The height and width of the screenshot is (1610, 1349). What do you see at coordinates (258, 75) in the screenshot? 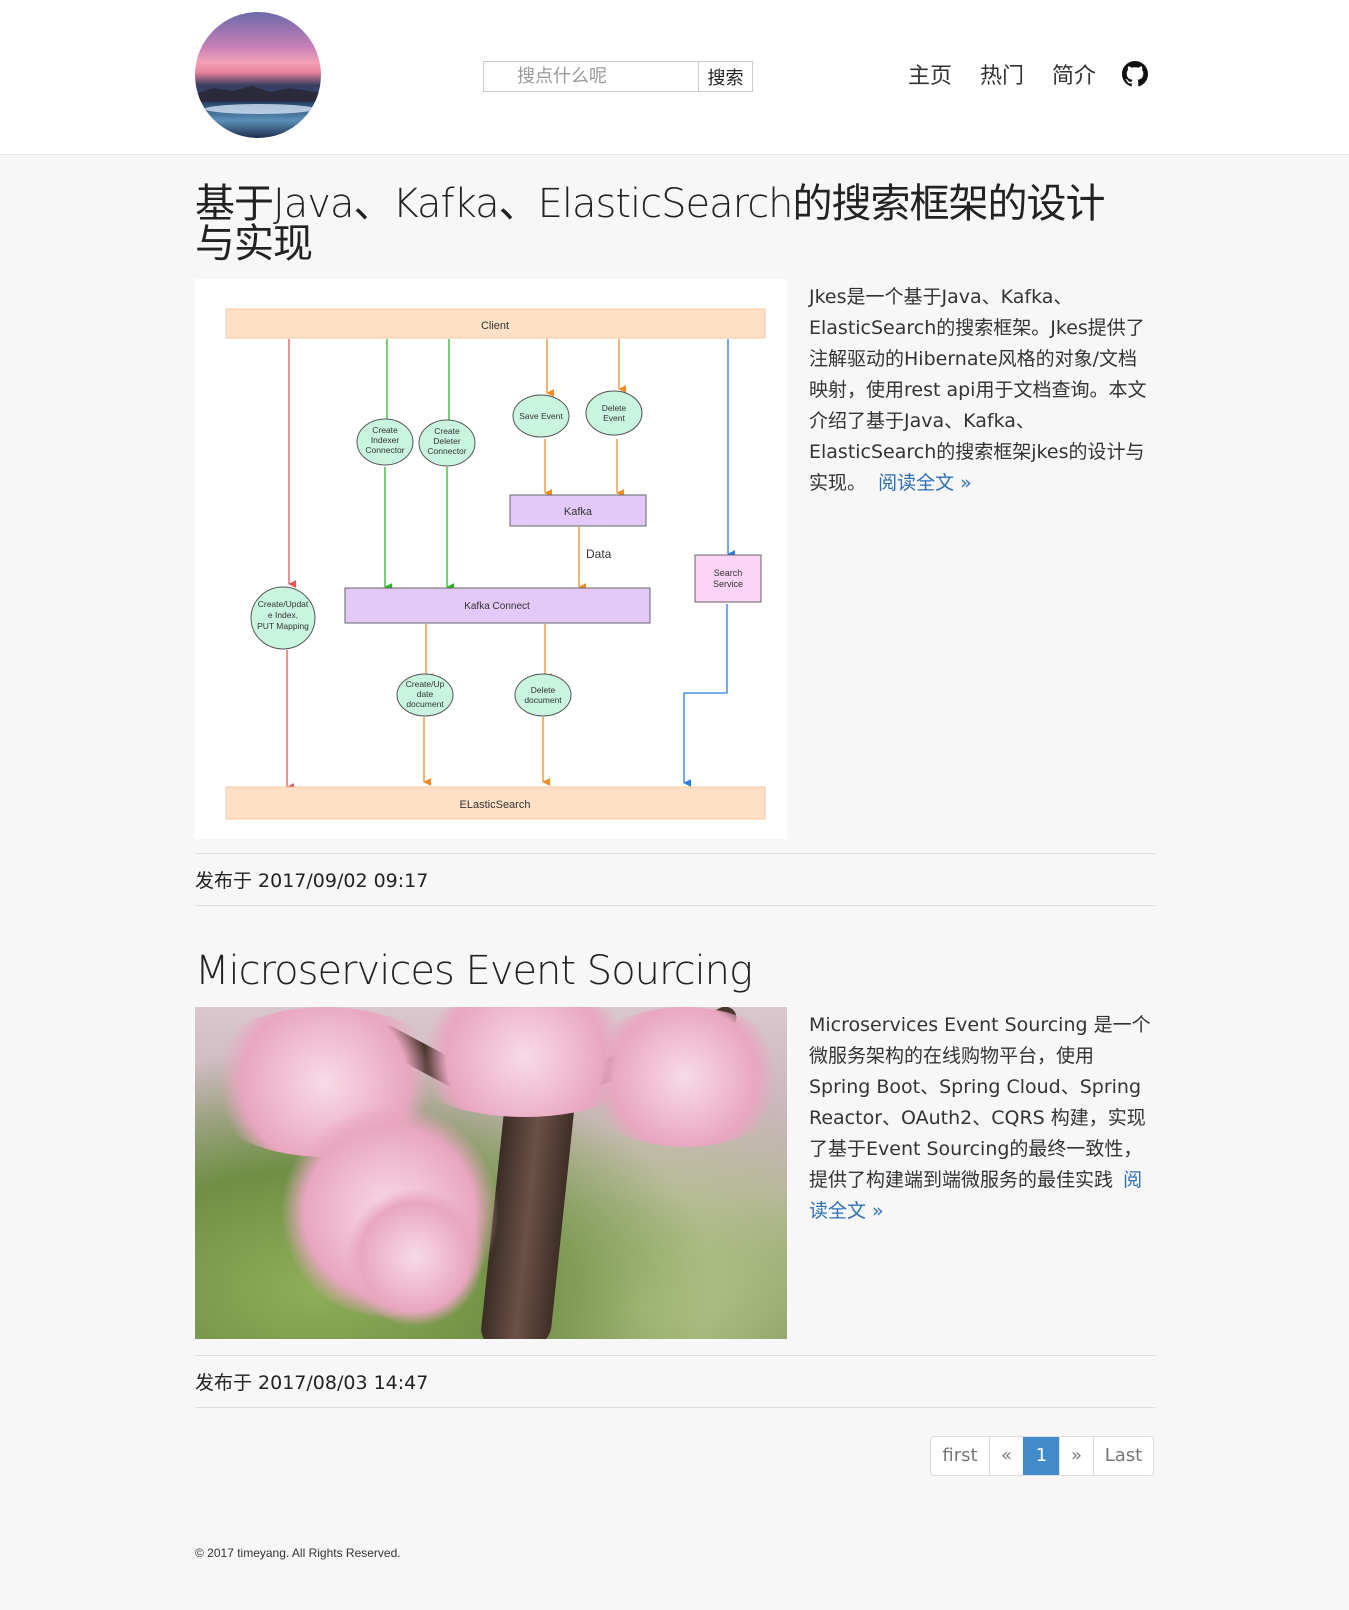
I see `avatar` at bounding box center [258, 75].